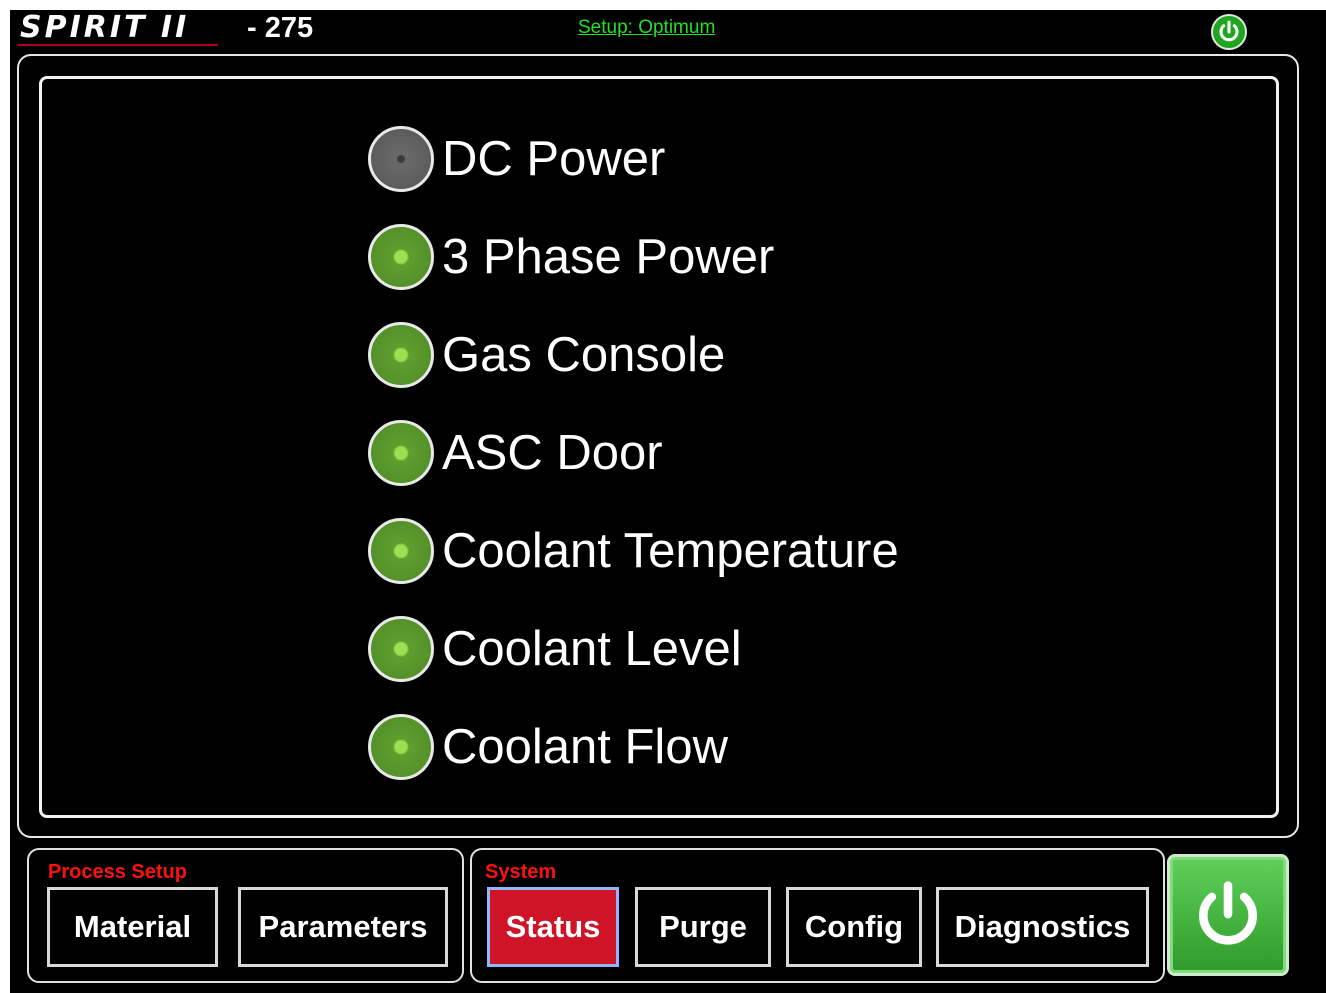 The image size is (1326, 993). Describe the element at coordinates (118, 45) in the screenshot. I see `brand-underline` at that location.